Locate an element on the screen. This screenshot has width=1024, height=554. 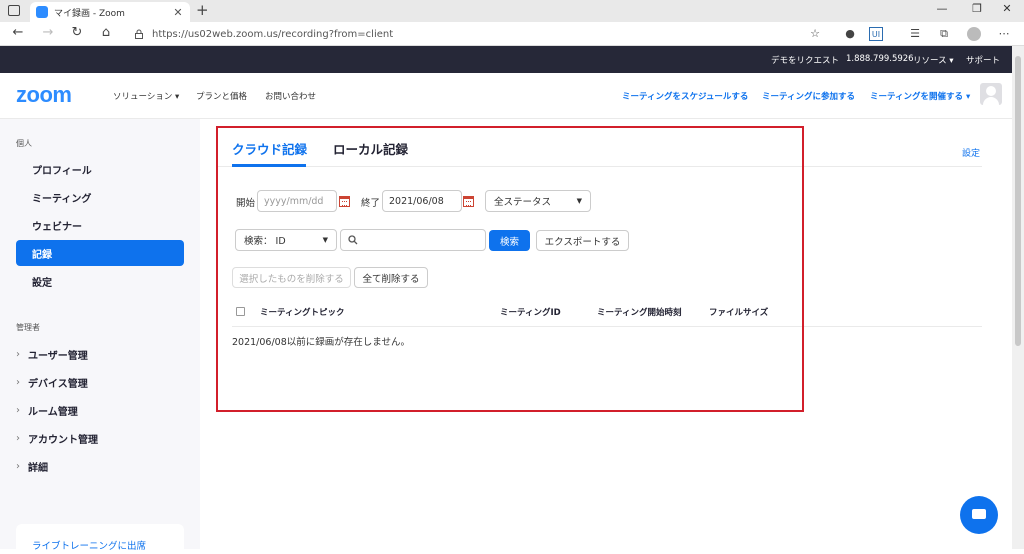
favorite-star-icon: ☆ is located at coordinates (815, 34).